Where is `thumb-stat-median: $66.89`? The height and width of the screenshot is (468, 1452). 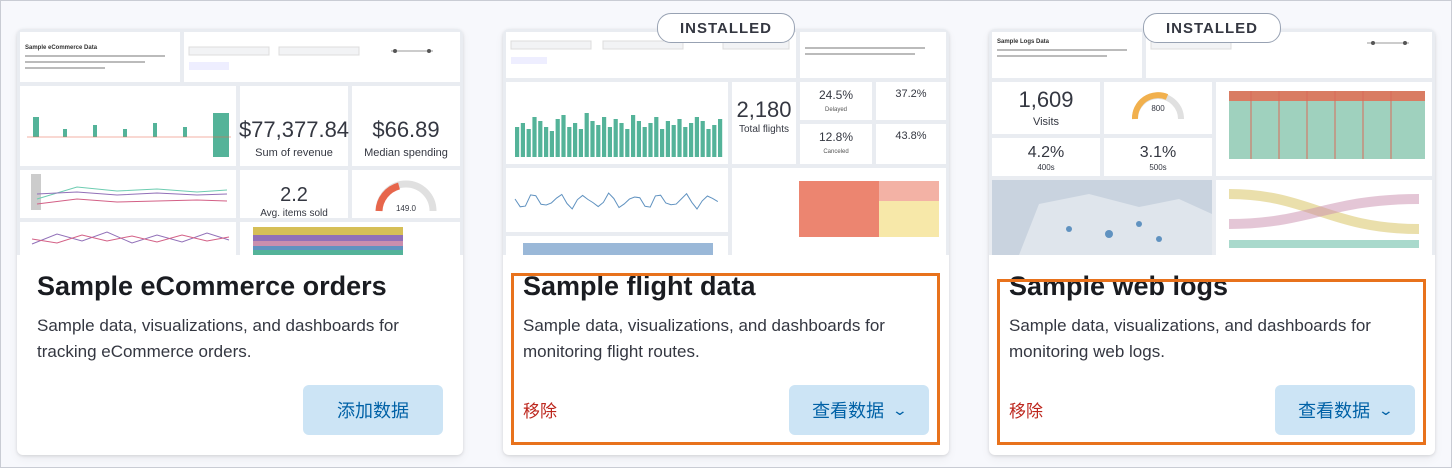
thumb-stat-median: $66.89 is located at coordinates (405, 129).